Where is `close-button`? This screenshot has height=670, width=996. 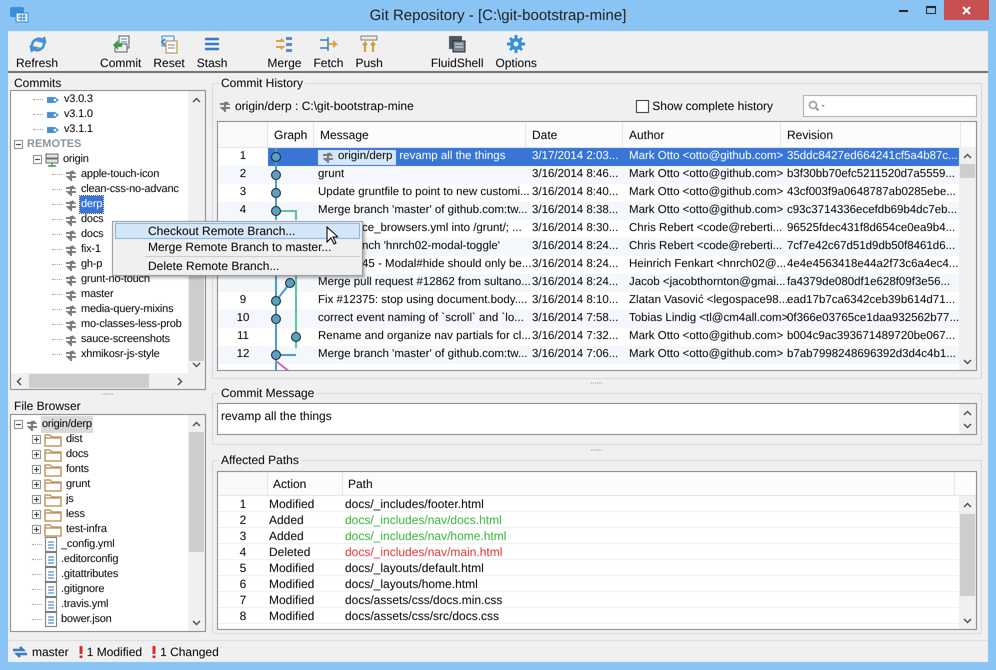
close-button is located at coordinates (966, 10).